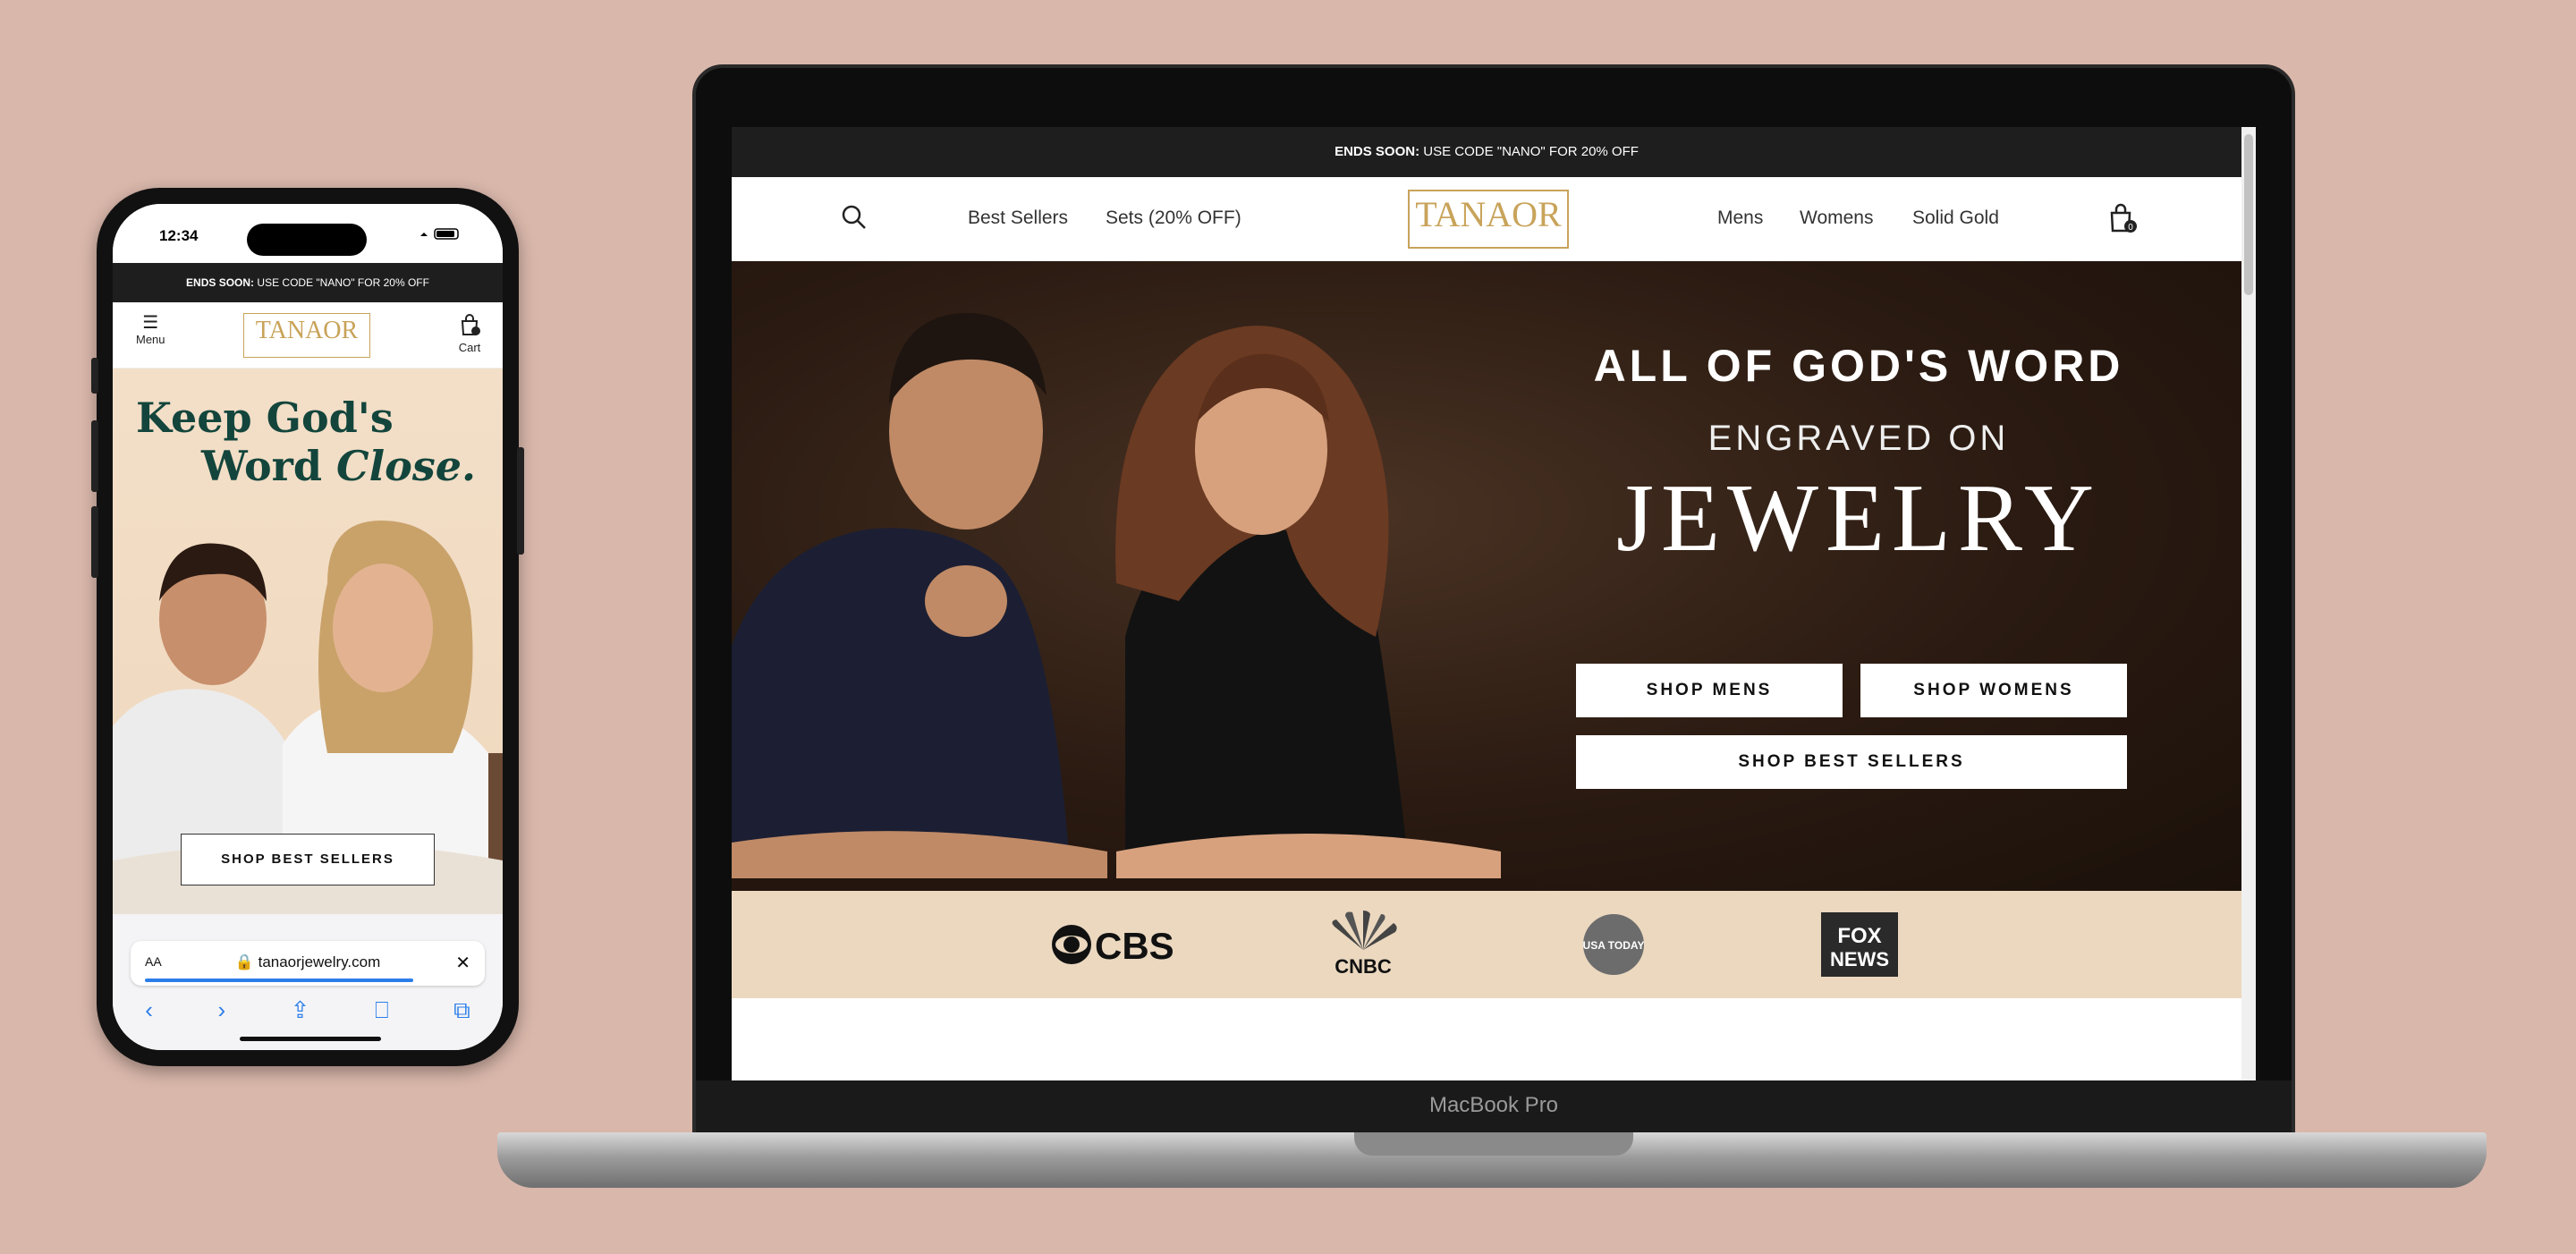  Describe the element at coordinates (150, 323) in the screenshot. I see `hamburger-icon: ☰` at that location.